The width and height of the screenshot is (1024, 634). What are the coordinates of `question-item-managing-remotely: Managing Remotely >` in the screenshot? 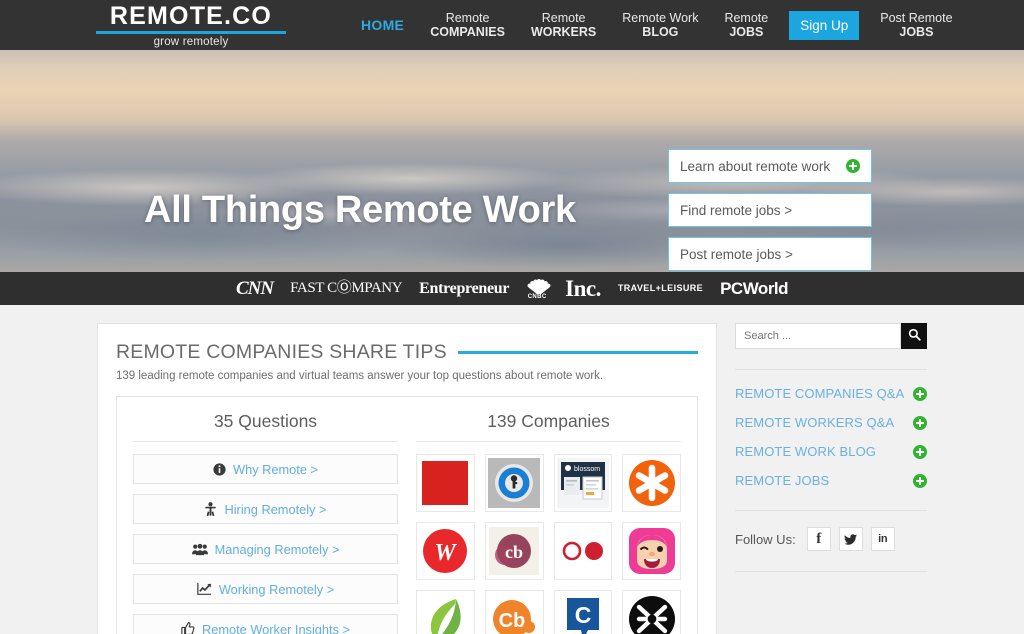 It's located at (265, 549).